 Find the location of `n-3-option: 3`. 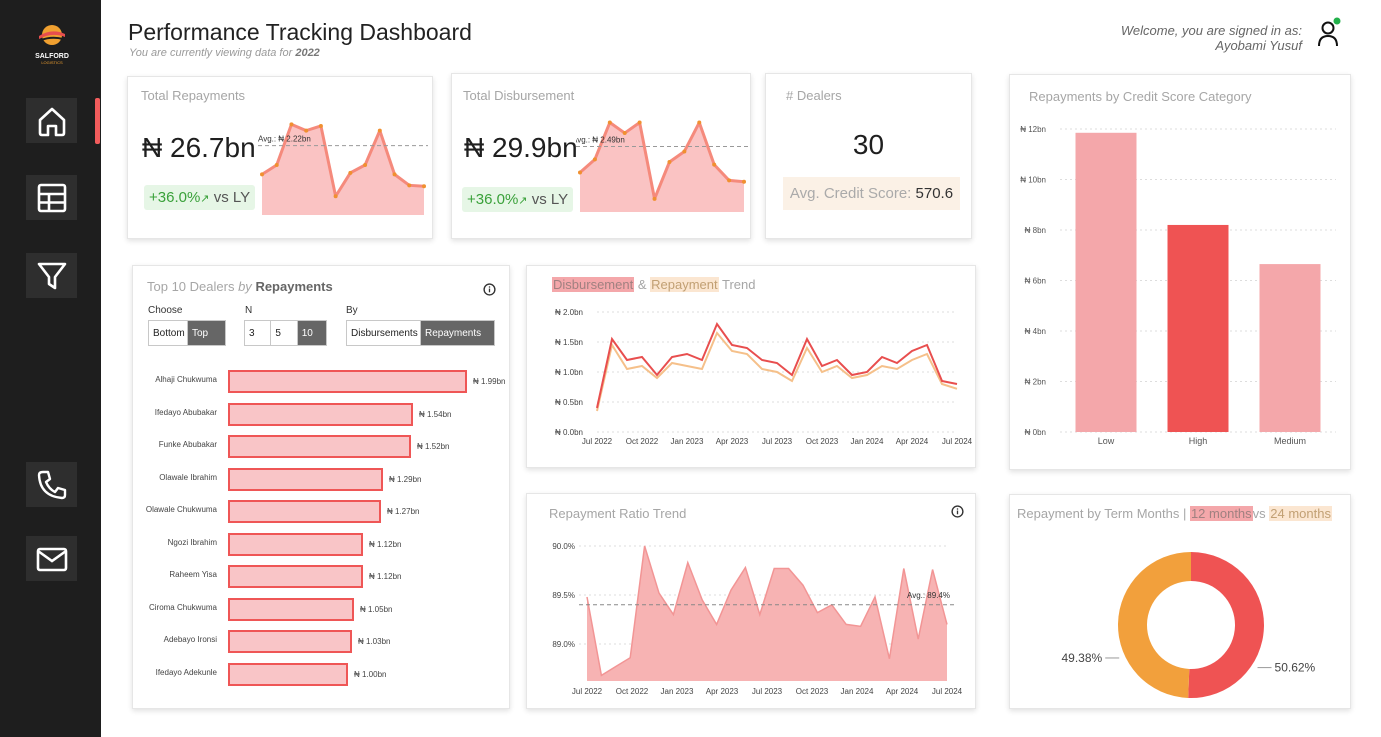

n-3-option: 3 is located at coordinates (258, 333).